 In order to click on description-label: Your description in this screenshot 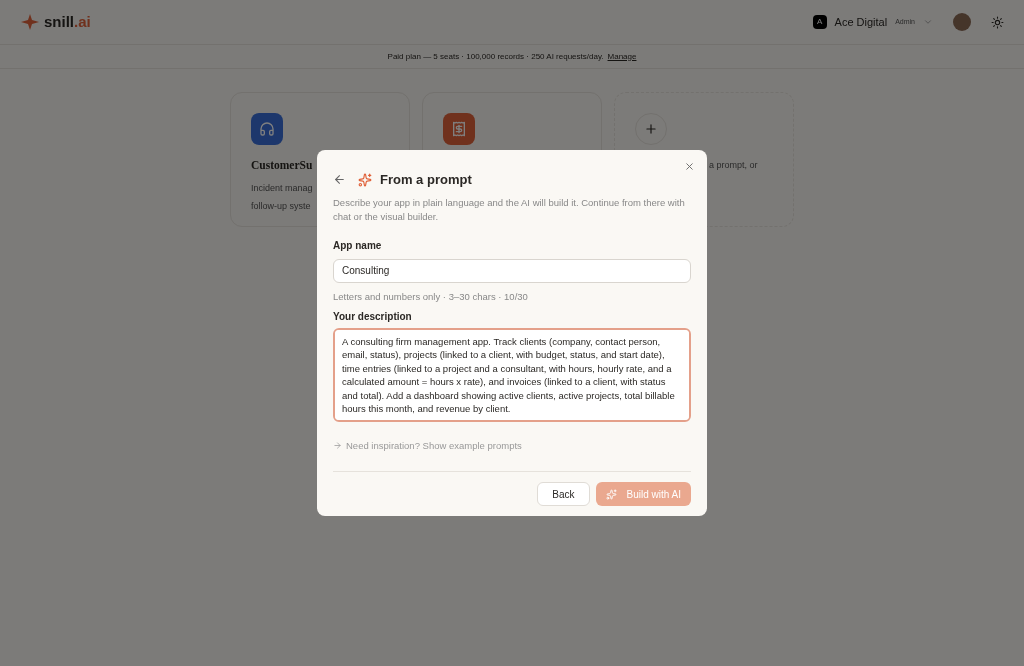, I will do `click(373, 316)`.